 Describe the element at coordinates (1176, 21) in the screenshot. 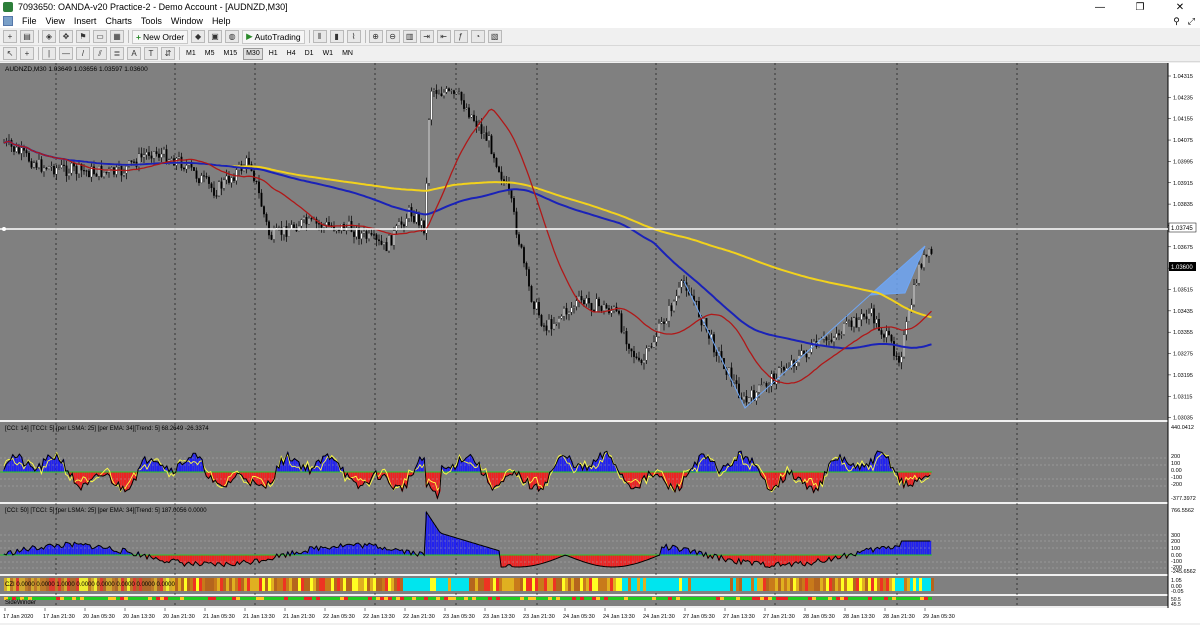

I see `search-icon: ⚲` at that location.